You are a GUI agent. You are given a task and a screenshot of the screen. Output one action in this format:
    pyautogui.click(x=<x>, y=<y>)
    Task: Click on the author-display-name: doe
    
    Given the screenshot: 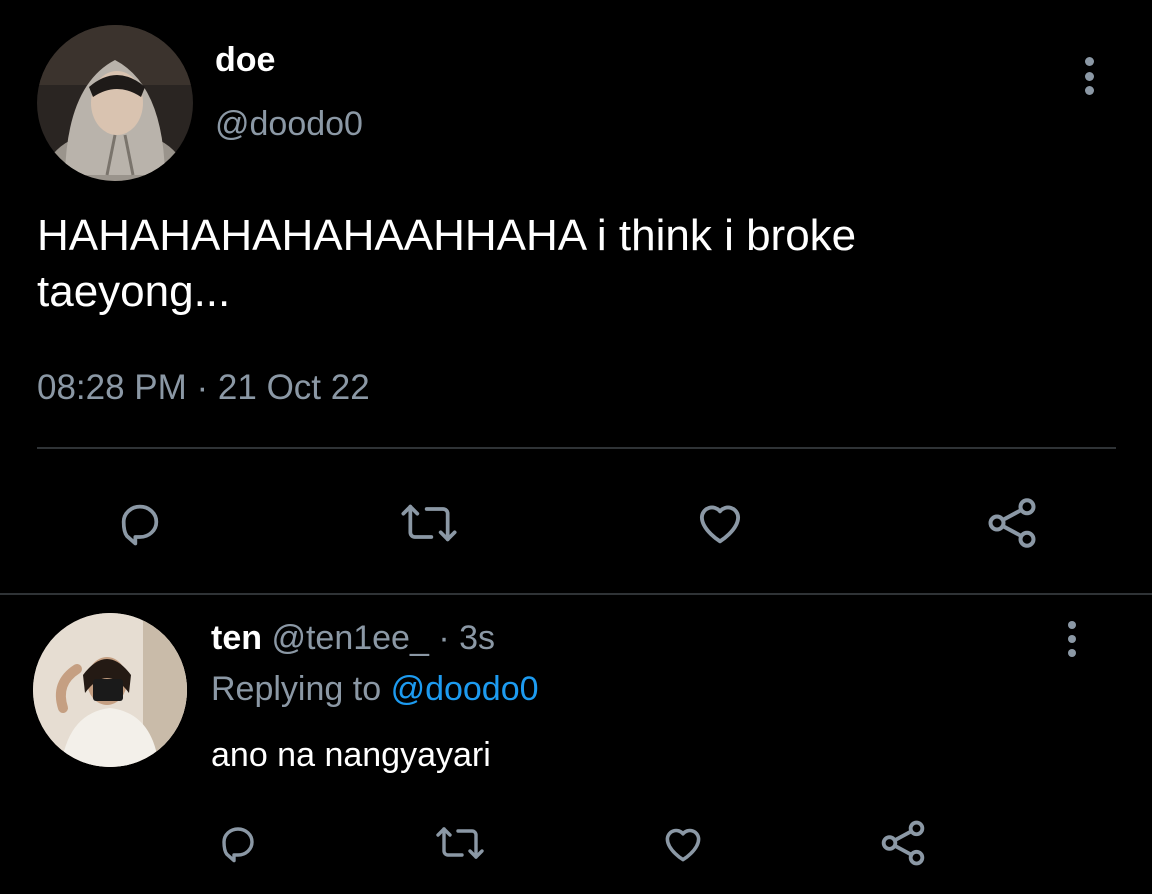 What is the action you would take?
    pyautogui.click(x=245, y=60)
    